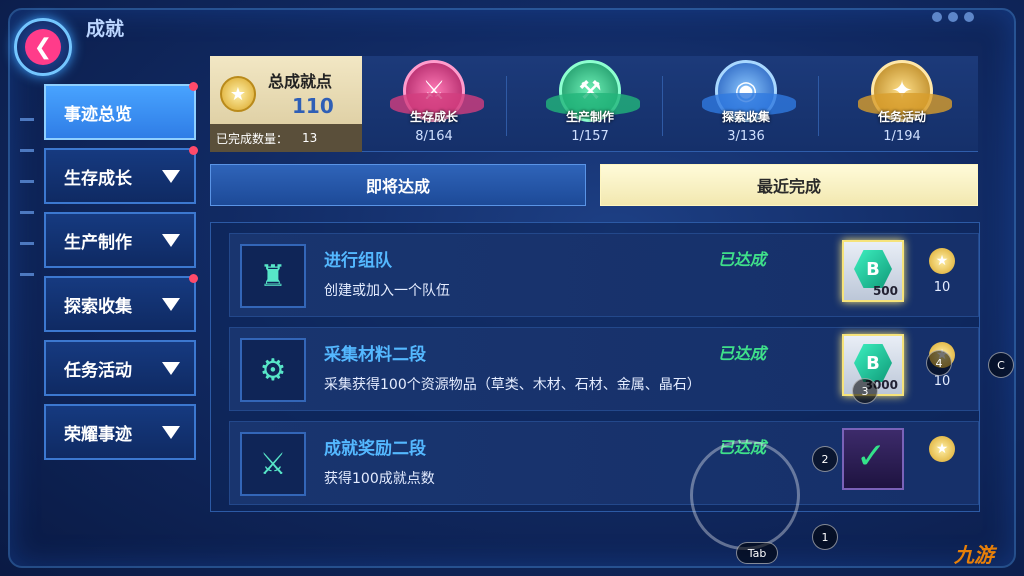 The width and height of the screenshot is (1024, 576). Describe the element at coordinates (604, 275) in the screenshot. I see `list-item: ♜ 进行组队 创建或加入一个队伍 已达成 B 500 ★ 10` at that location.